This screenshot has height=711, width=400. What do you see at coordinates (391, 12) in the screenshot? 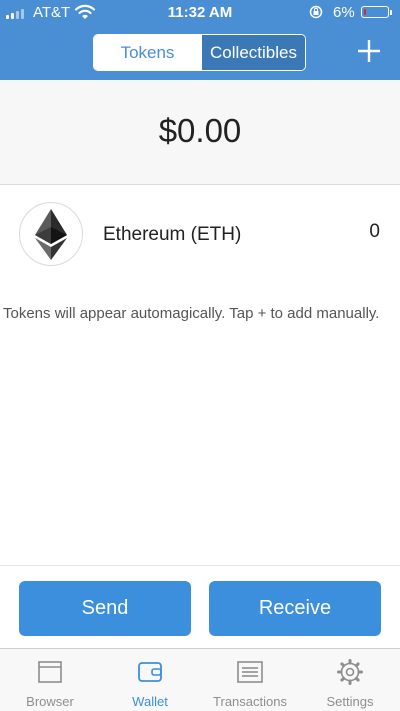
I see `battery-tip` at bounding box center [391, 12].